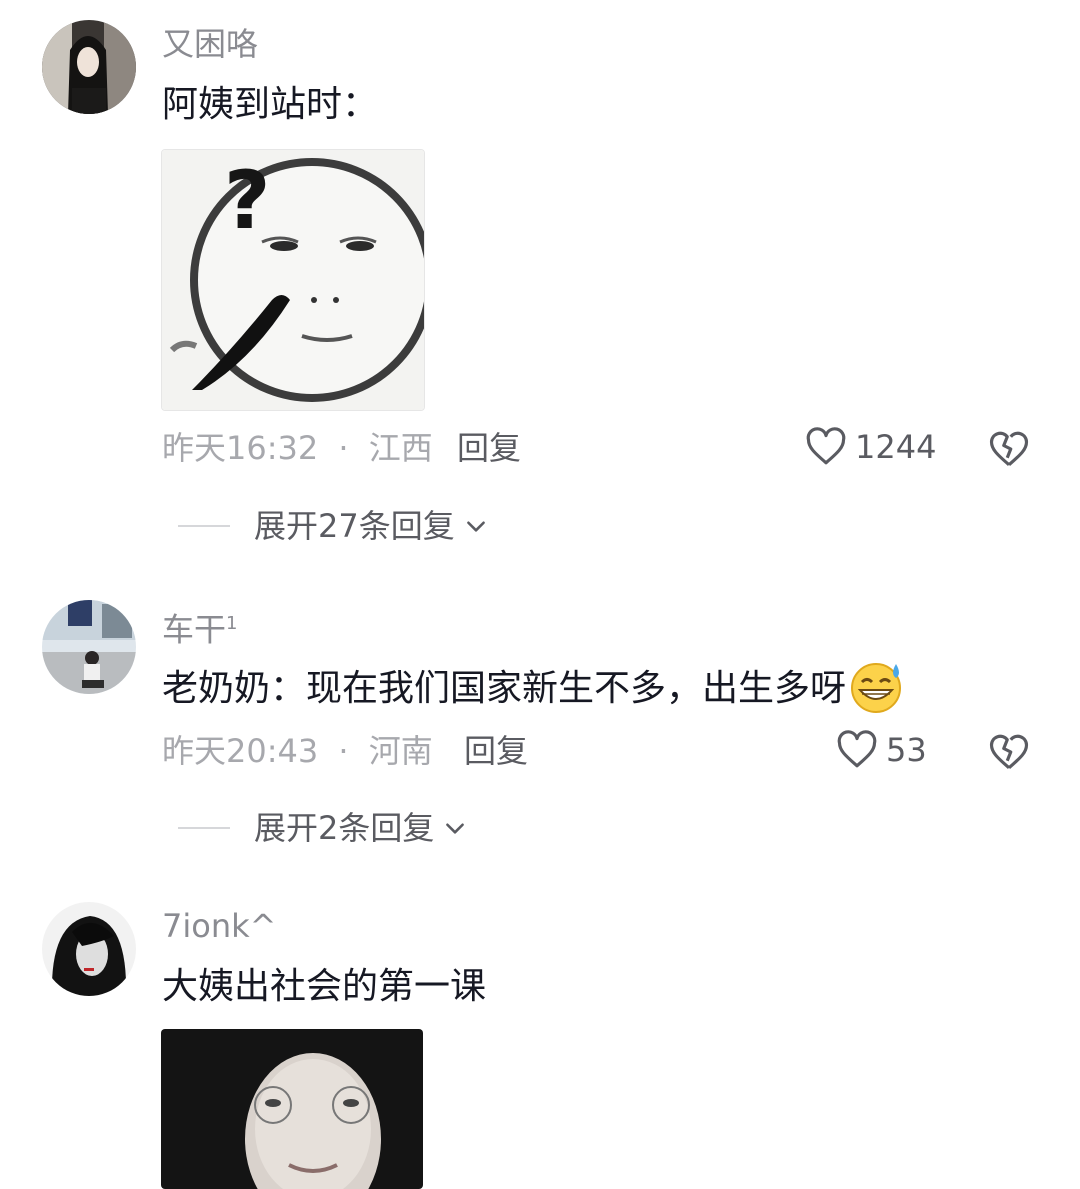  I want to click on expand-replies-label: 展开2条回复, so click(344, 828).